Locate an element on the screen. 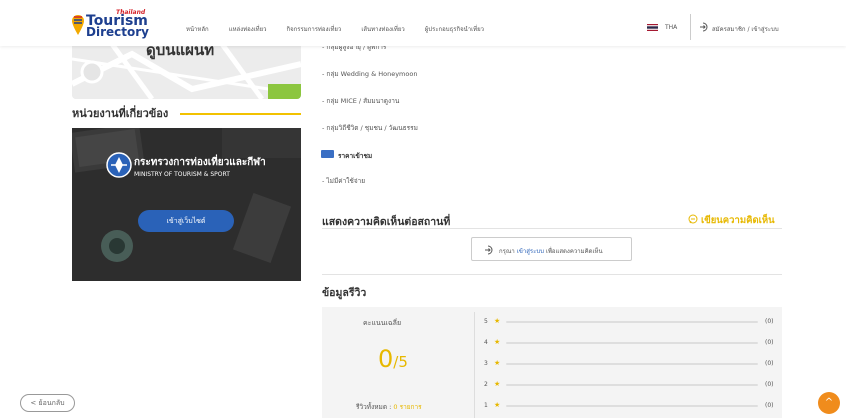  login-suffix: เพื่อแสดงความคิดเห็น is located at coordinates (574, 251).